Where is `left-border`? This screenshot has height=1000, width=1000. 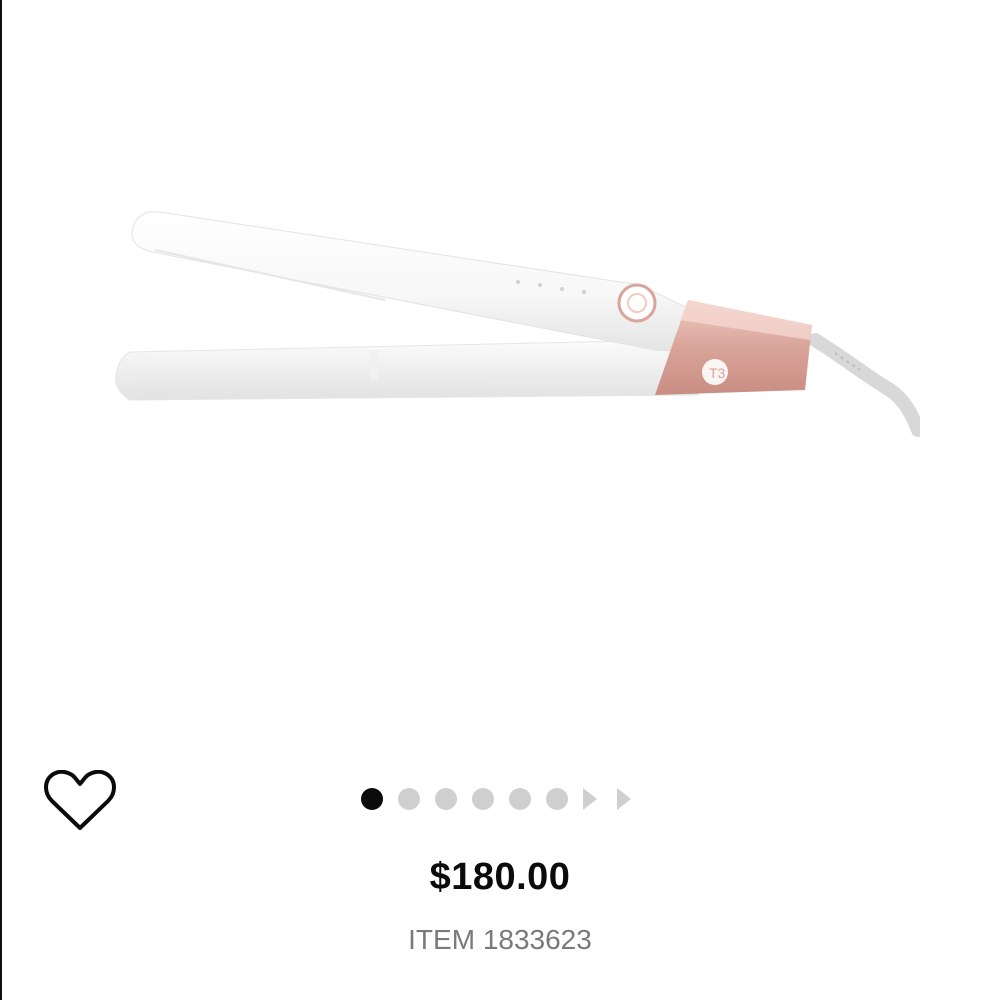 left-border is located at coordinates (1, 500).